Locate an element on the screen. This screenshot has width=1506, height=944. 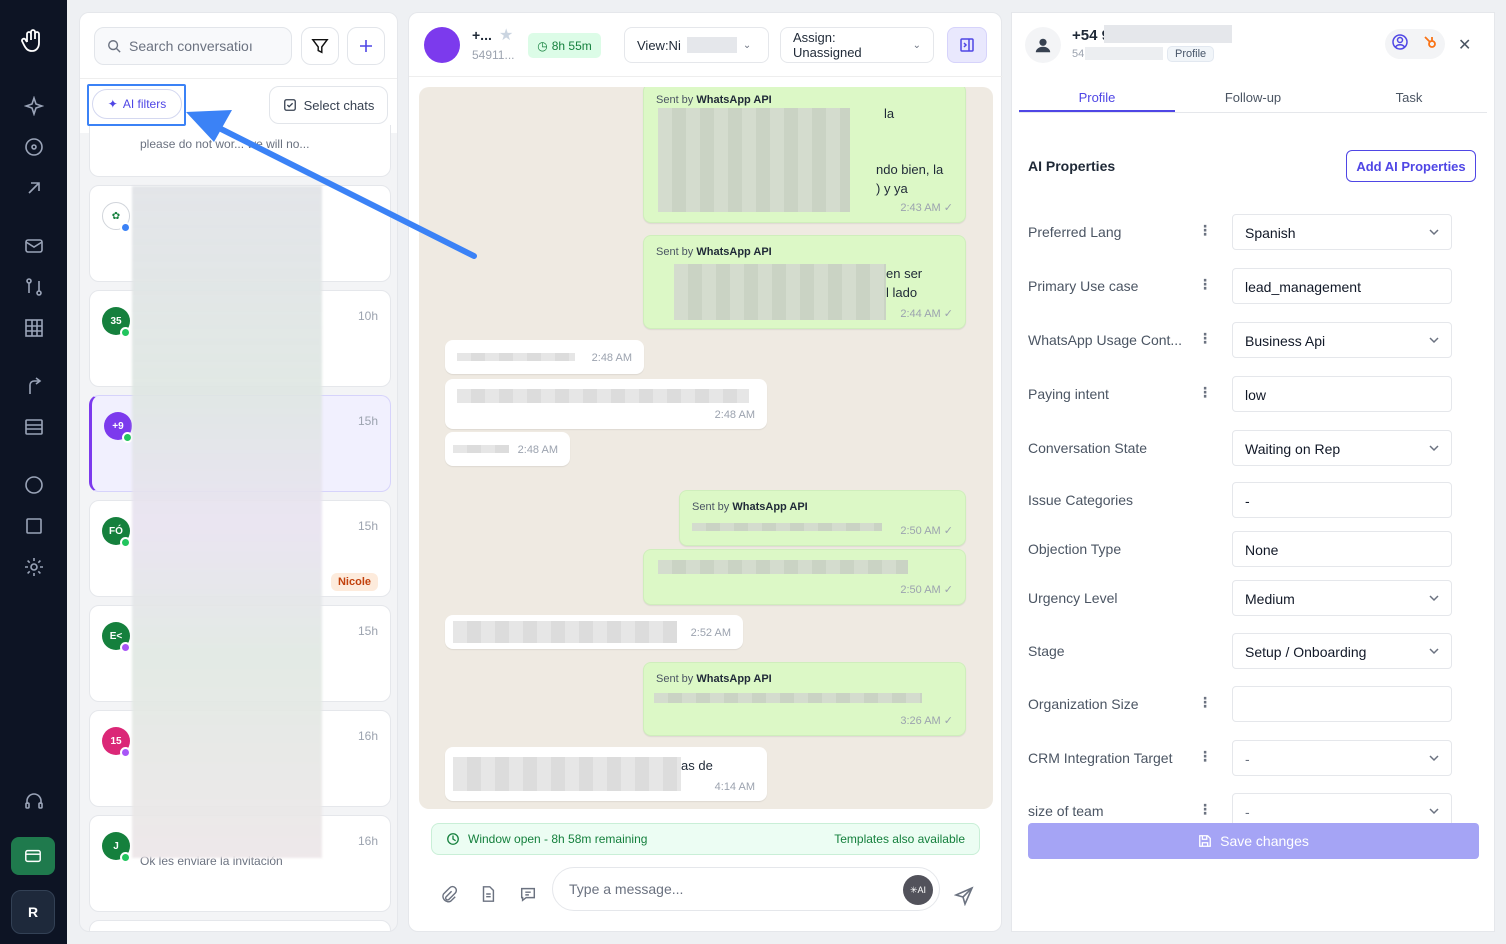
tab-follow-up: Follow-up is located at coordinates (1253, 96).